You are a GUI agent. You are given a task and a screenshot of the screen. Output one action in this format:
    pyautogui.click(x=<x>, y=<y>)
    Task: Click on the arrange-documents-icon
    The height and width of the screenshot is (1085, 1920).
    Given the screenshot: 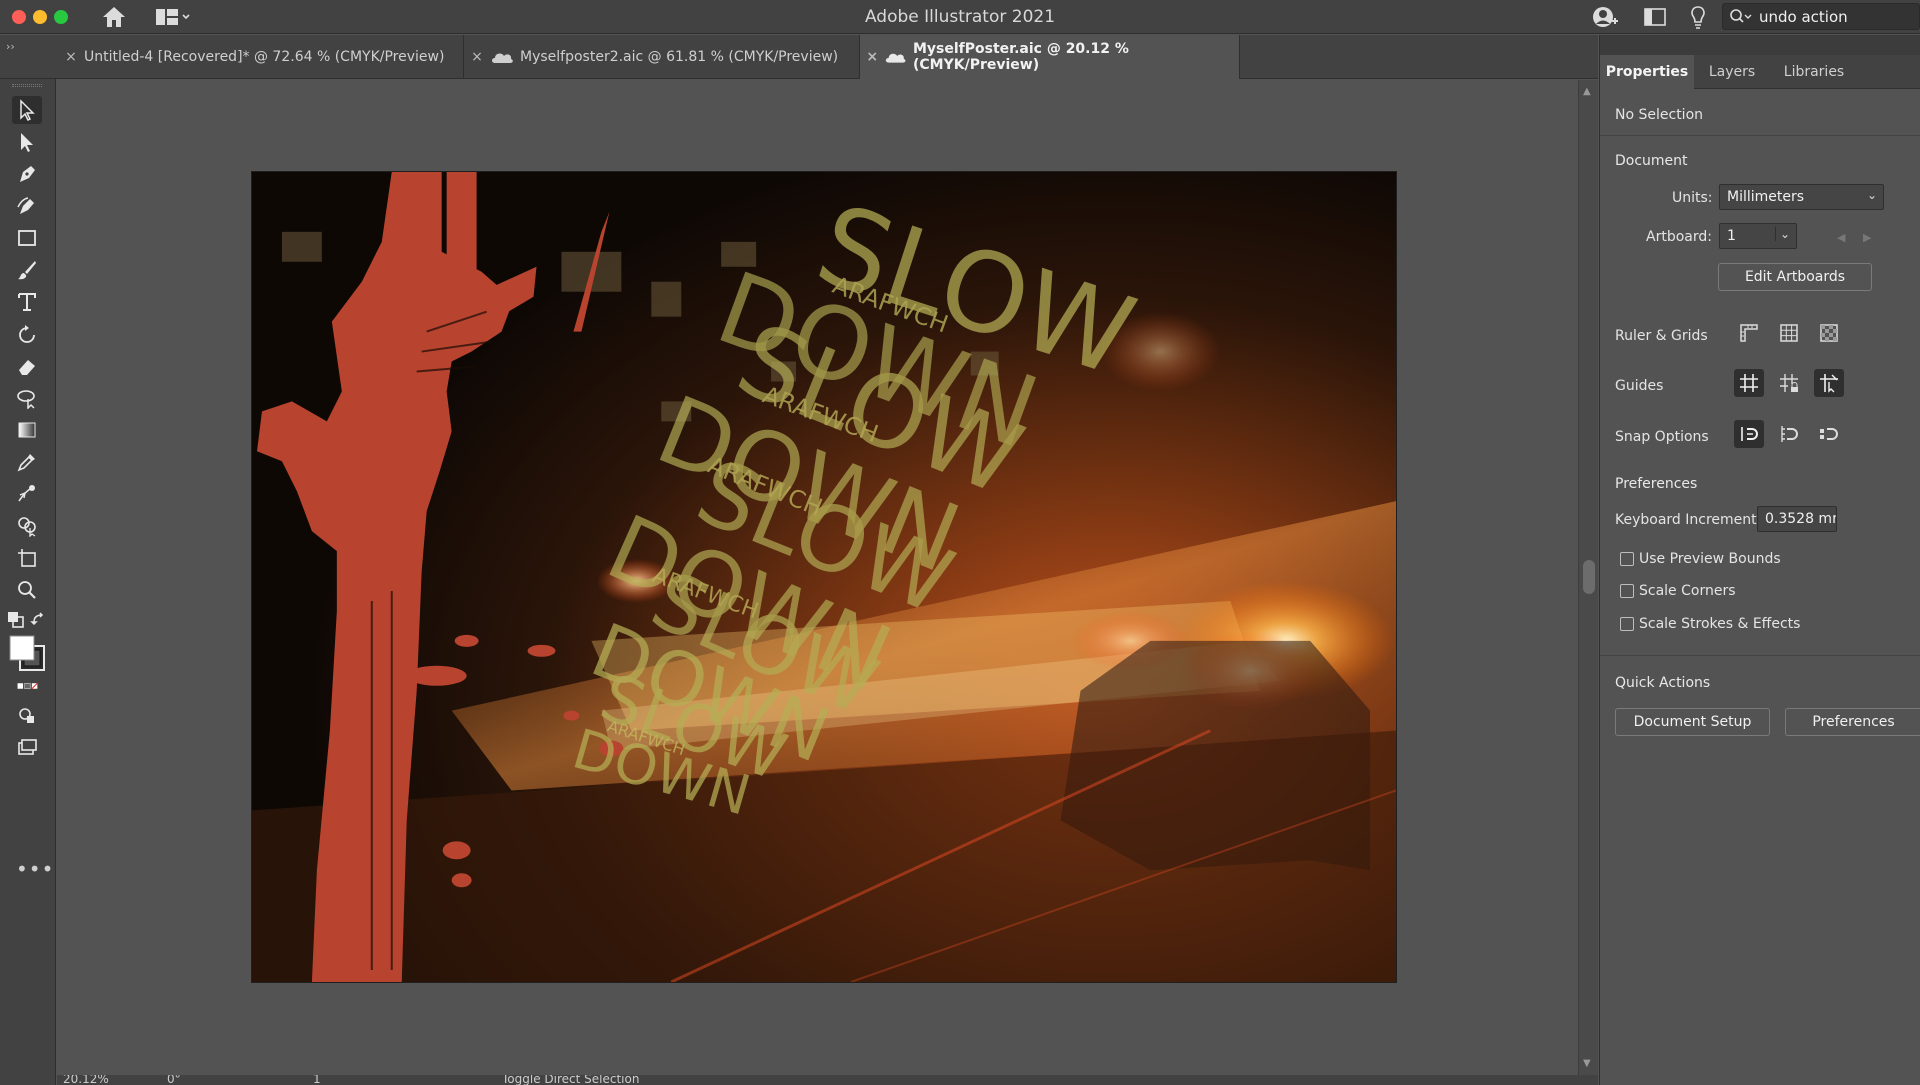 What is the action you would take?
    pyautogui.click(x=1655, y=17)
    